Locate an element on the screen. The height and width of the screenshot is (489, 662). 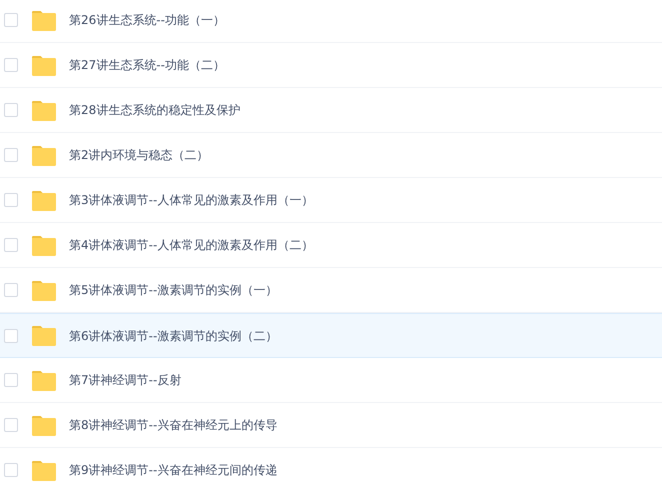
file-name: 第3讲体液调节--人体常见的激素及作用（一） is located at coordinates (191, 200).